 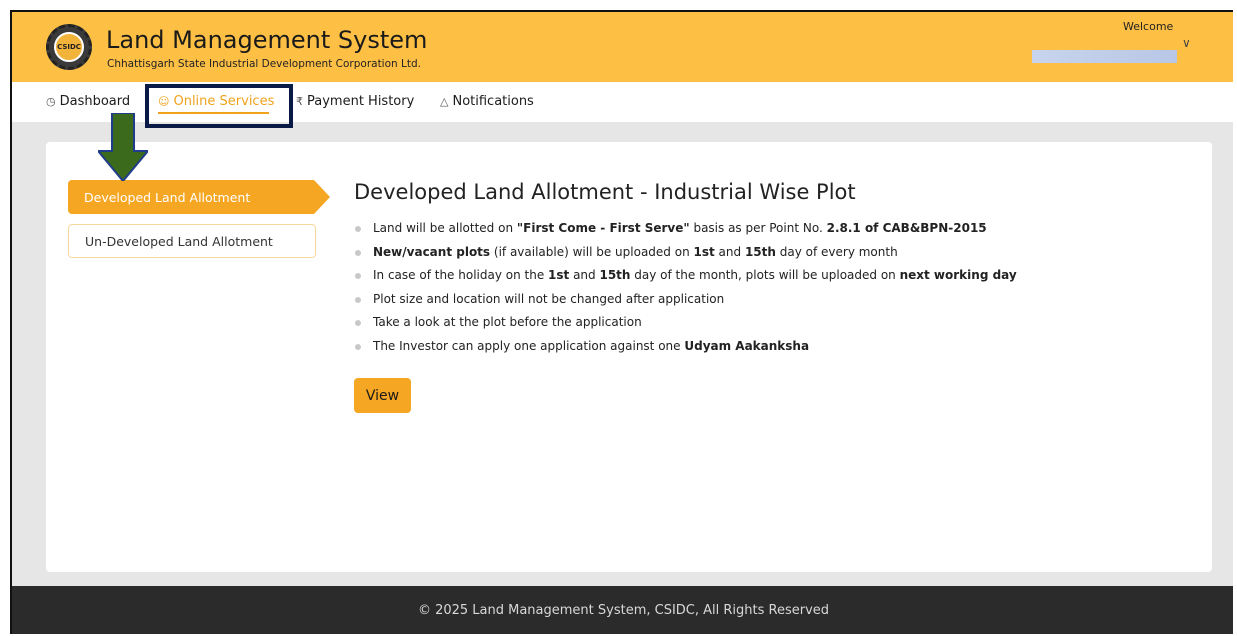 What do you see at coordinates (461, 275) in the screenshot?
I see `bullet-text: In case of the holiday on the` at bounding box center [461, 275].